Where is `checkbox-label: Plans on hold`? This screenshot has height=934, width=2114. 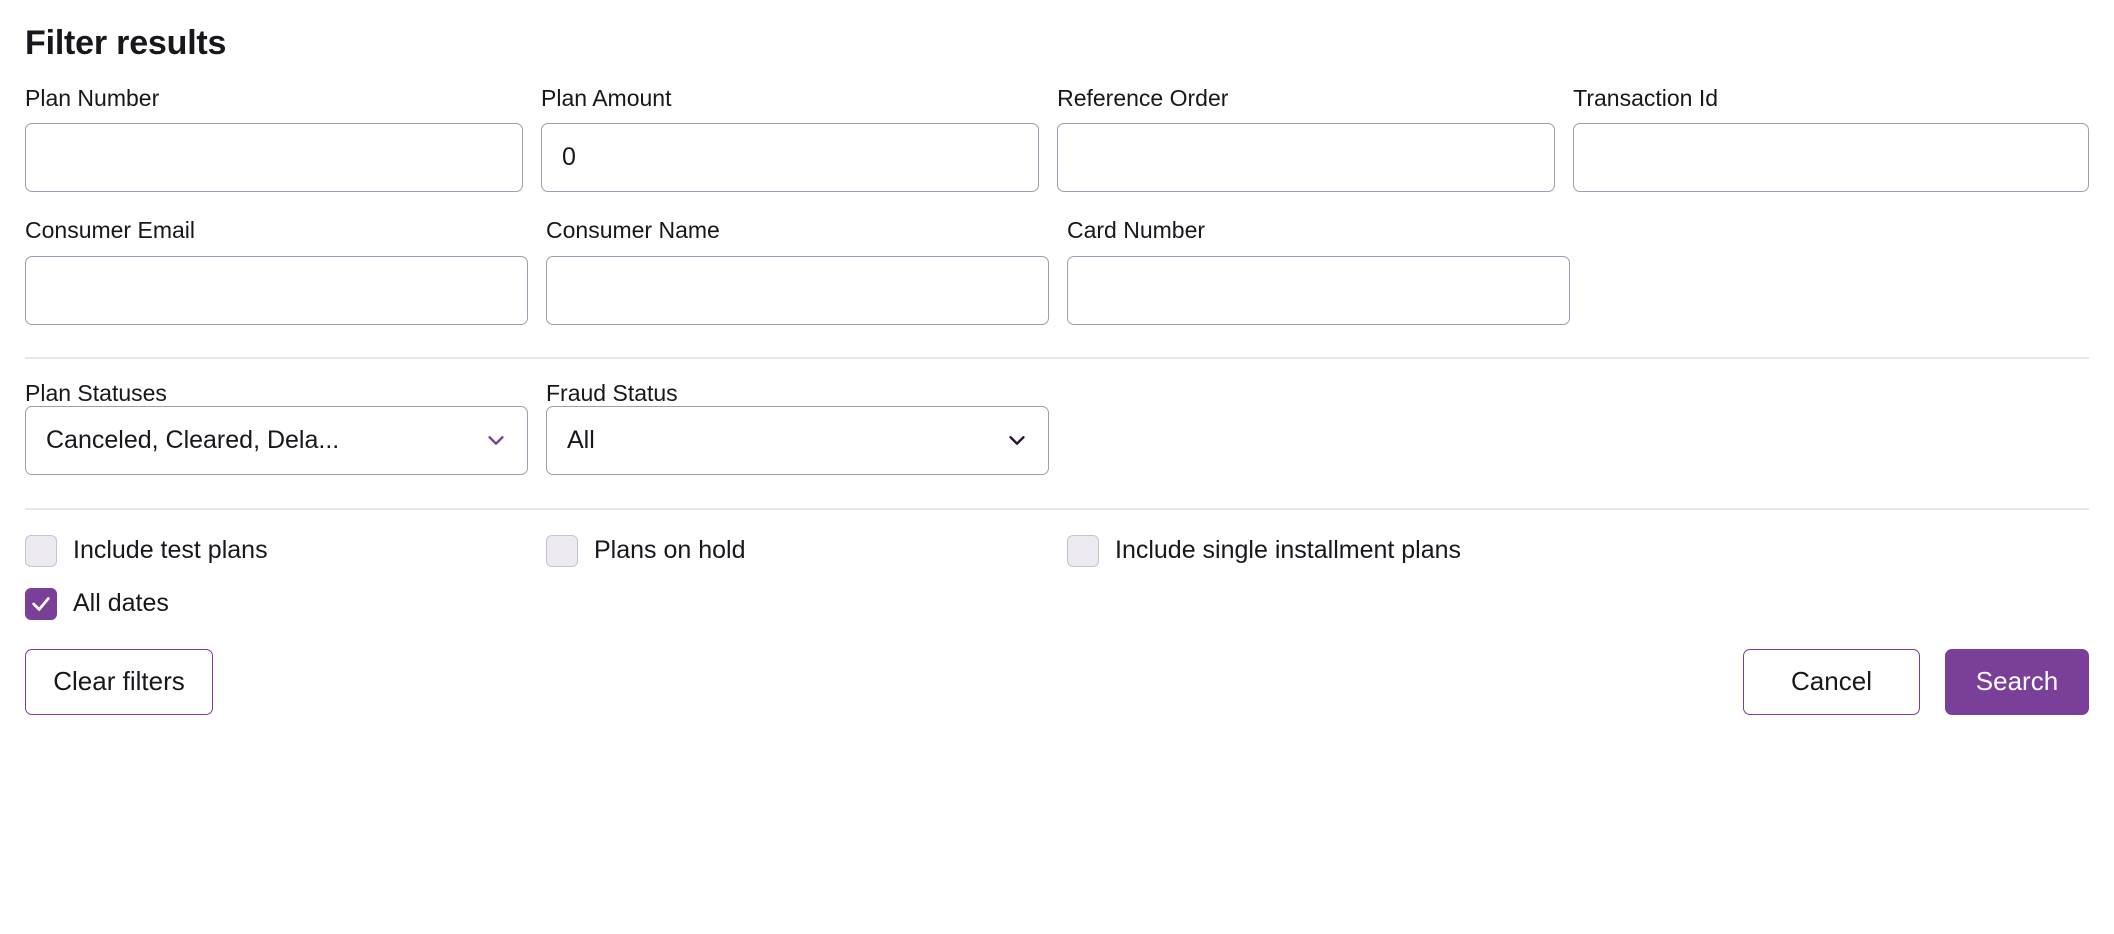
checkbox-label: Plans on hold is located at coordinates (670, 550).